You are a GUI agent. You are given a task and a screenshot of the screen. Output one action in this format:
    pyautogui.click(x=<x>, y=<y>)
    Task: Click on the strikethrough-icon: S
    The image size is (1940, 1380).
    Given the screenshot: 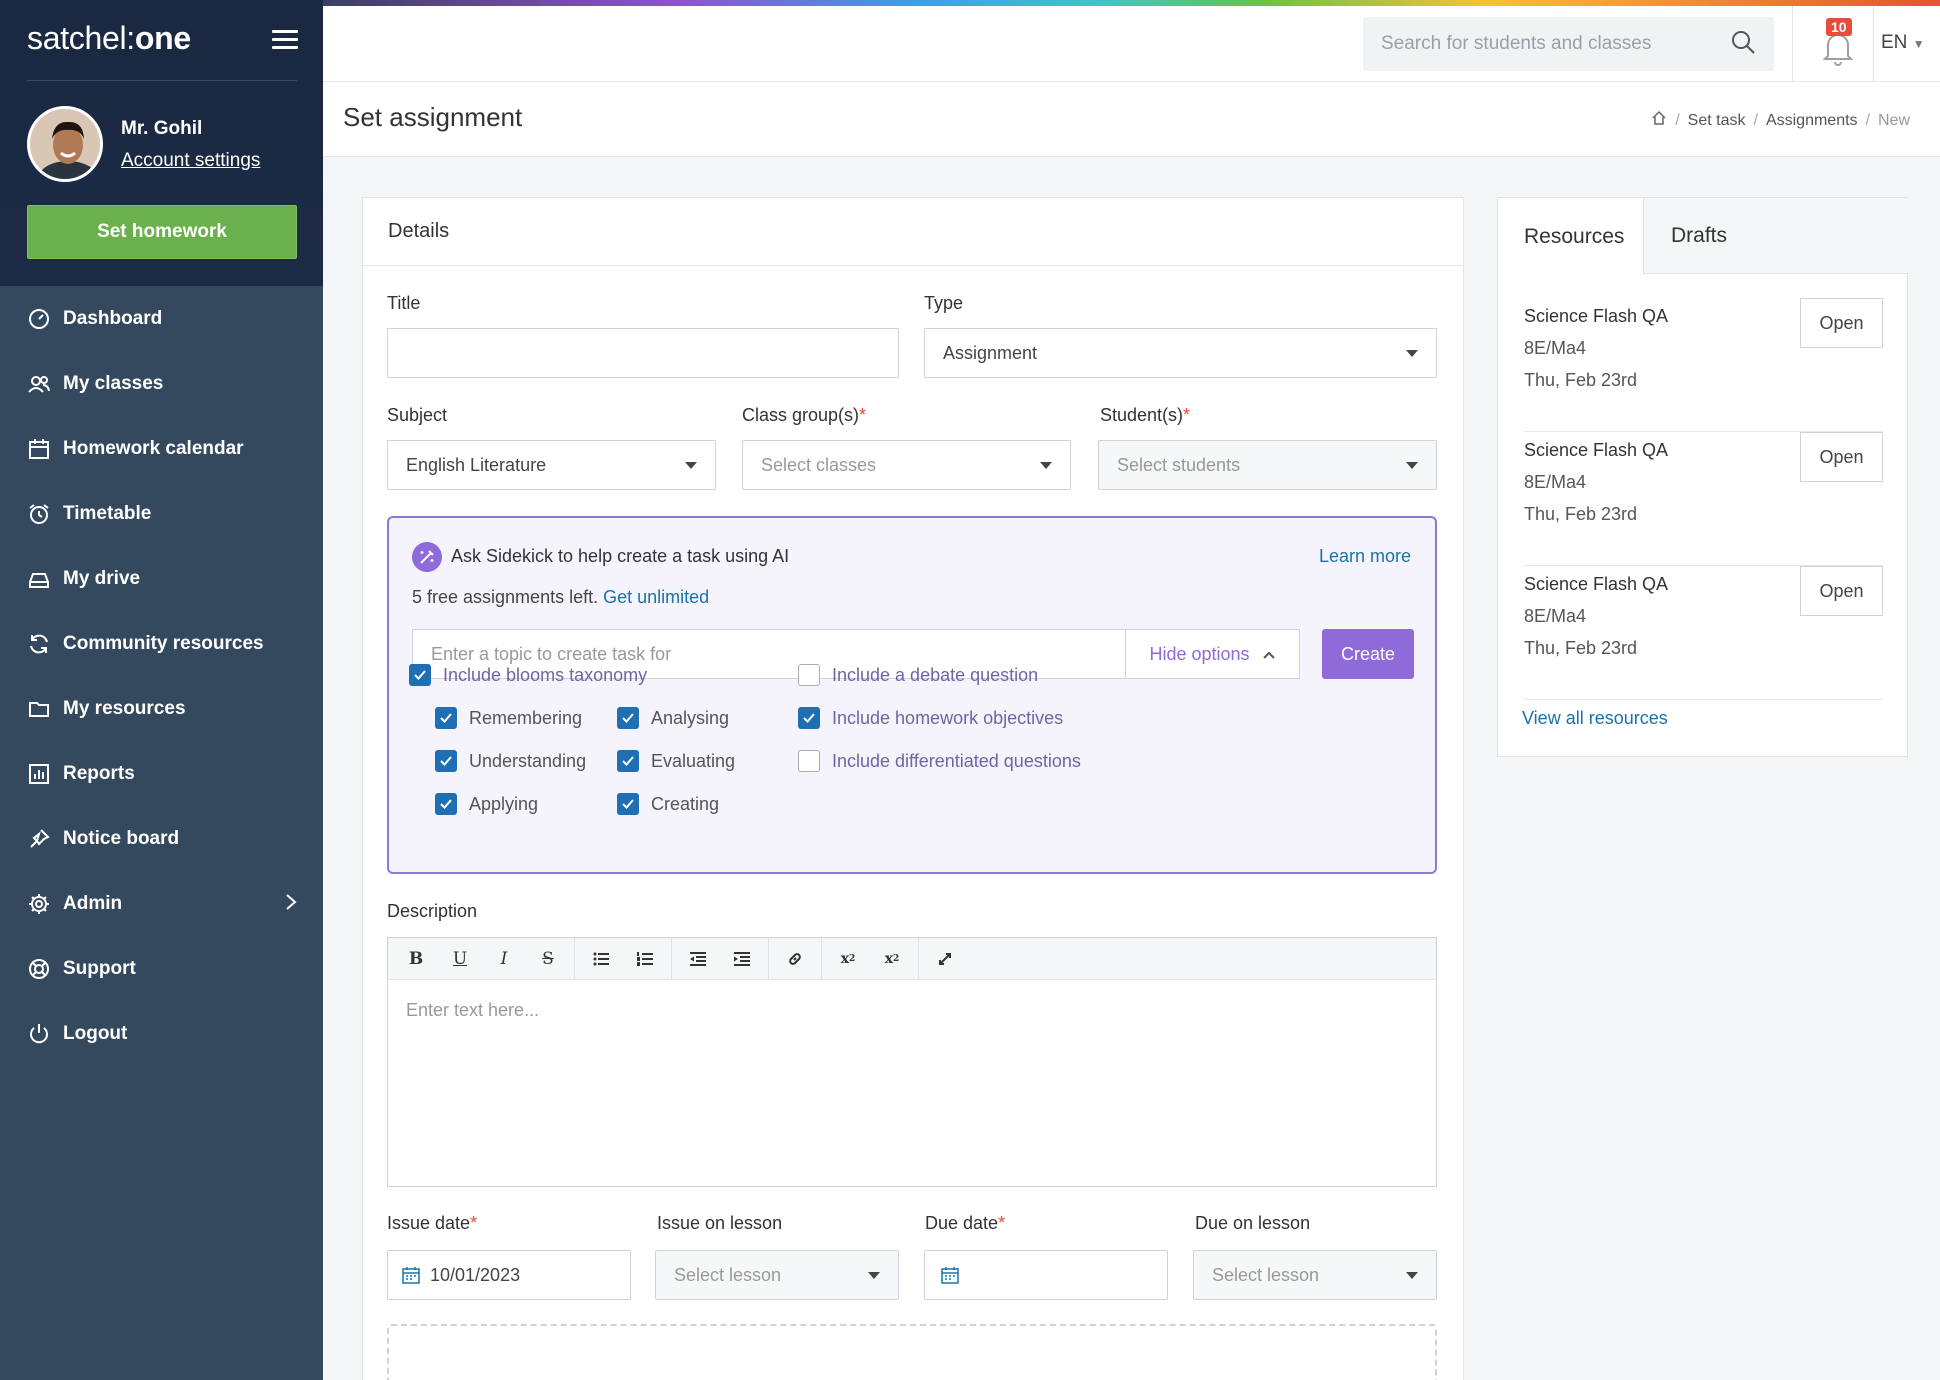 What is the action you would take?
    pyautogui.click(x=548, y=959)
    